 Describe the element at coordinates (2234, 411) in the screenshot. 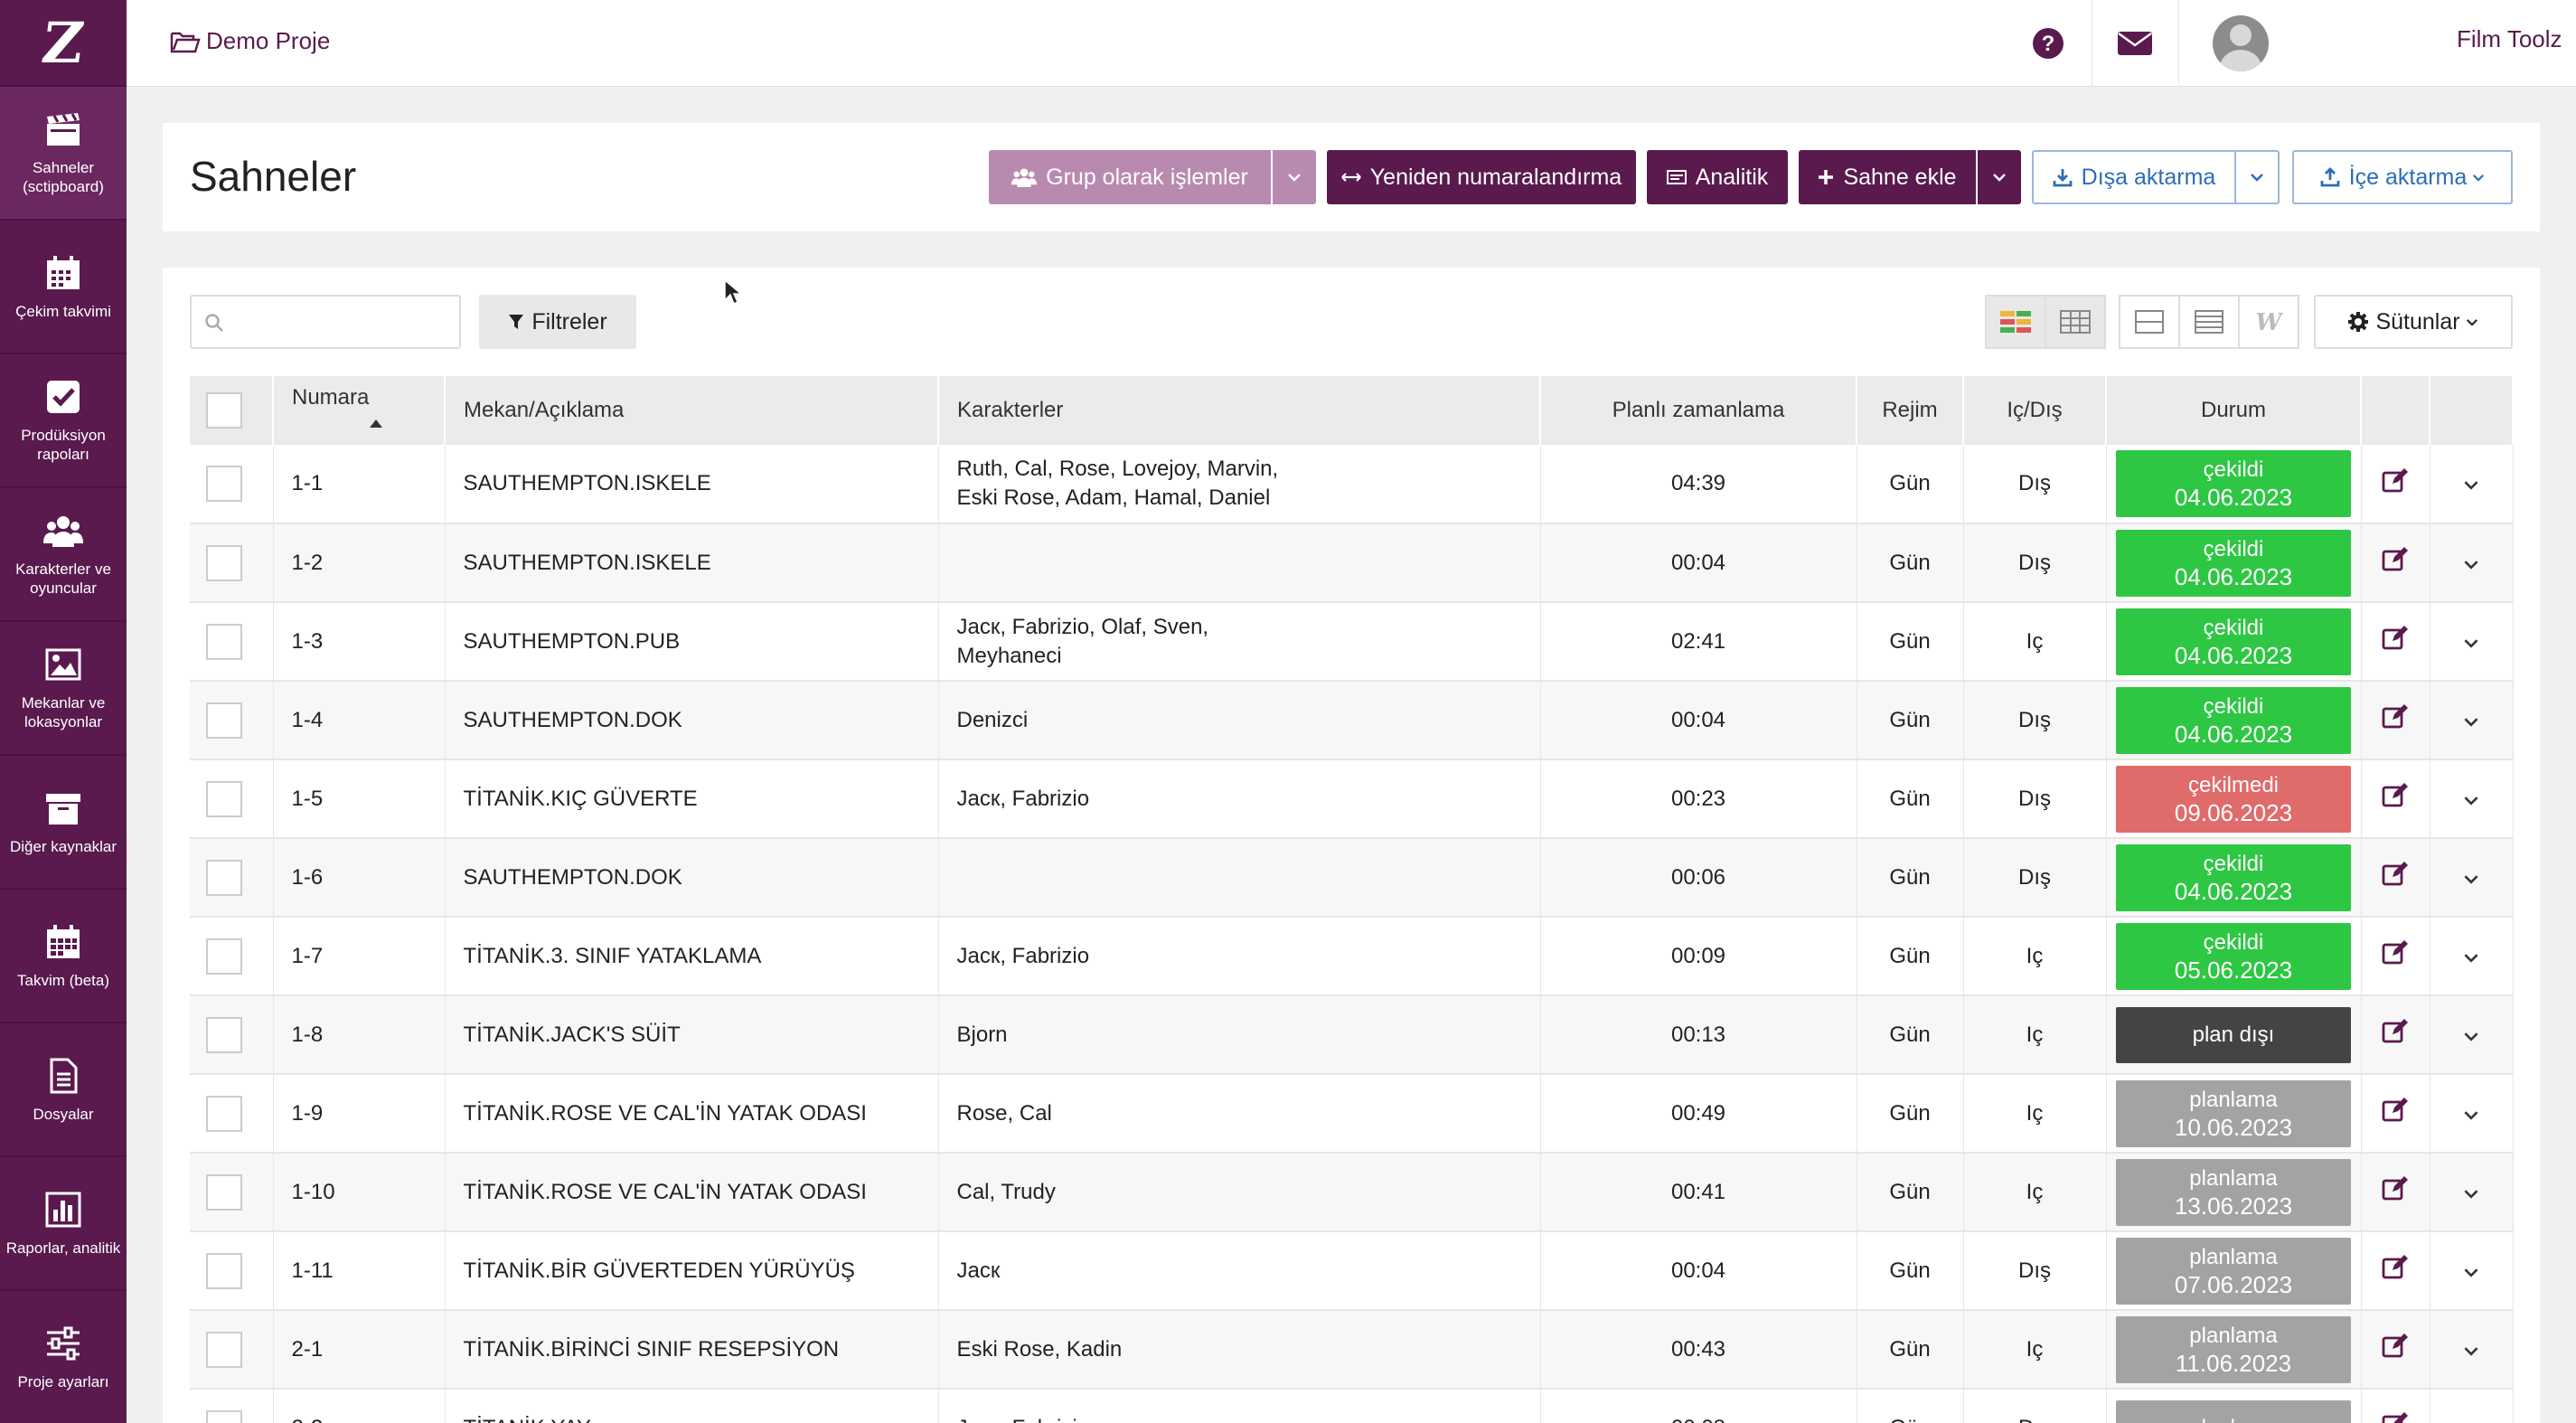

I see `column-header-status: Durum` at that location.